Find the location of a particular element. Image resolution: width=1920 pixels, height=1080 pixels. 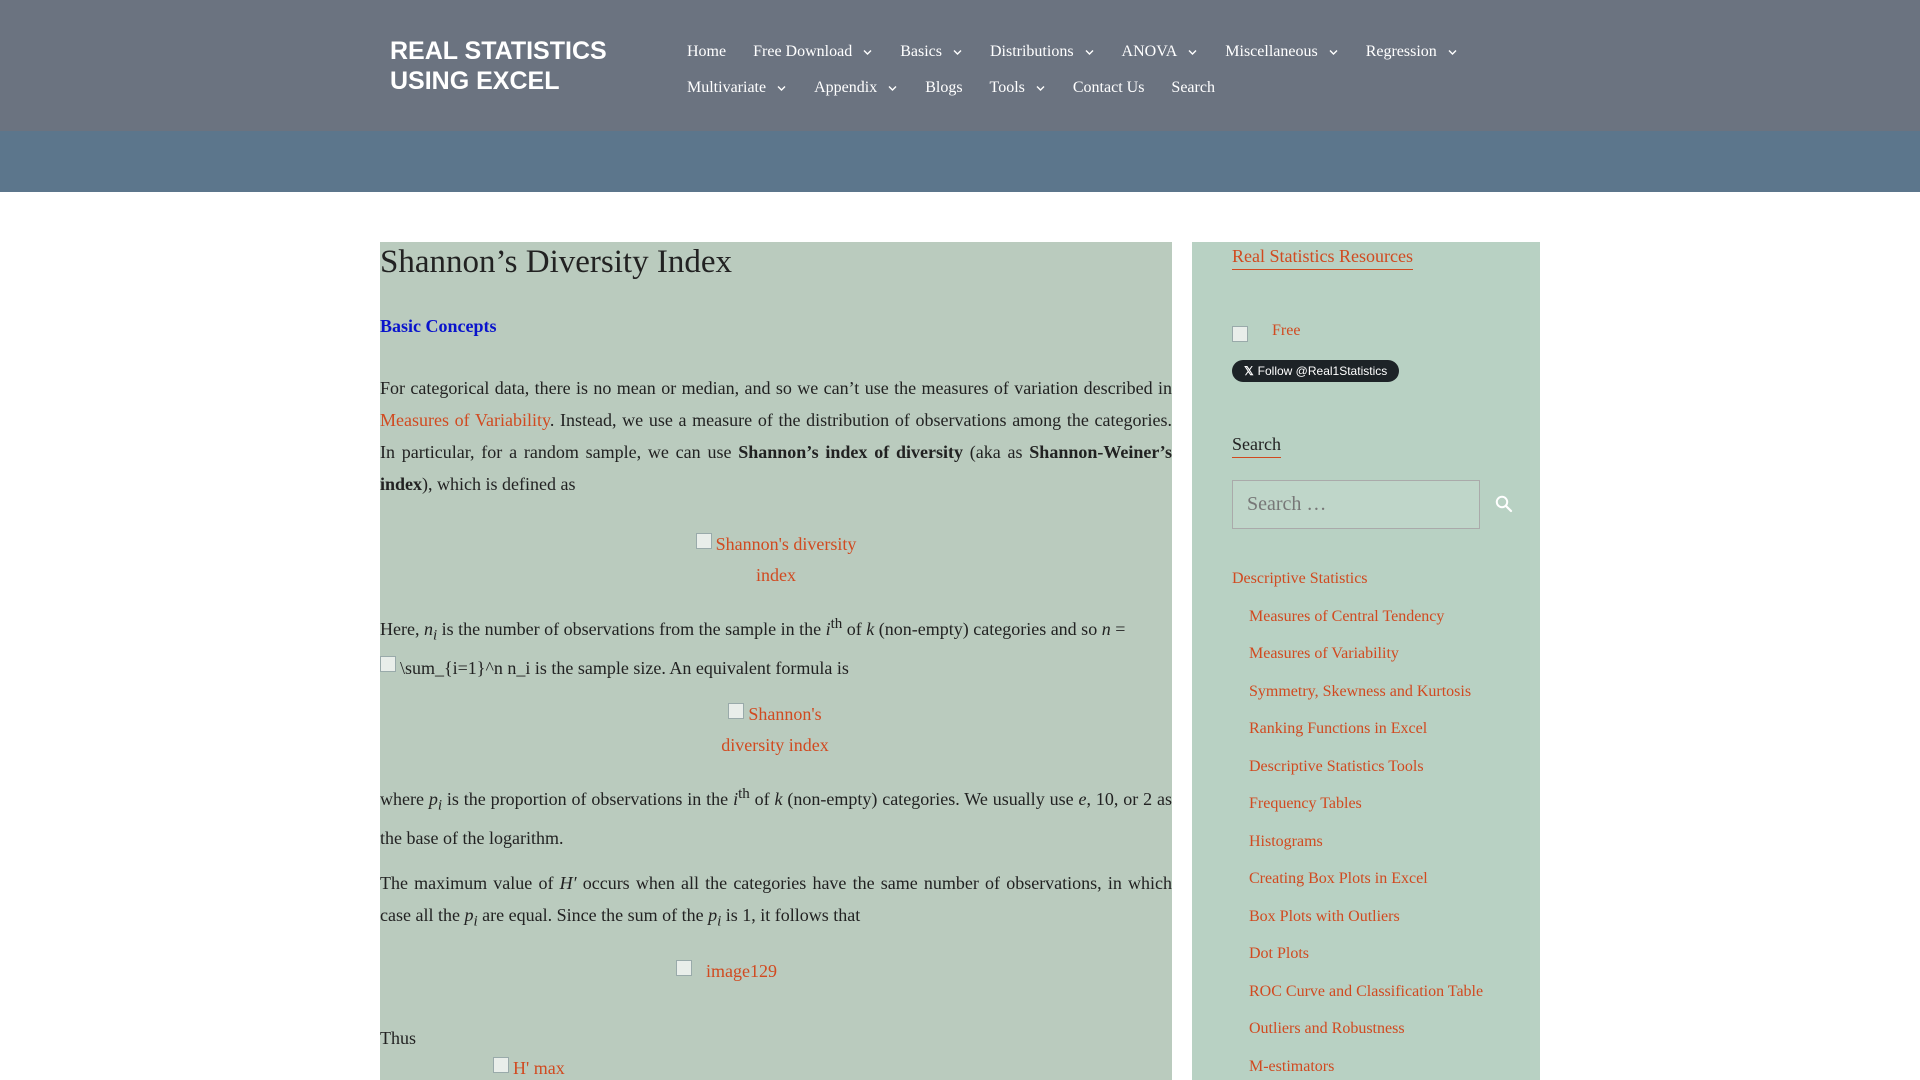

text: (non-empty) categories. We usually use is located at coordinates (930, 799).